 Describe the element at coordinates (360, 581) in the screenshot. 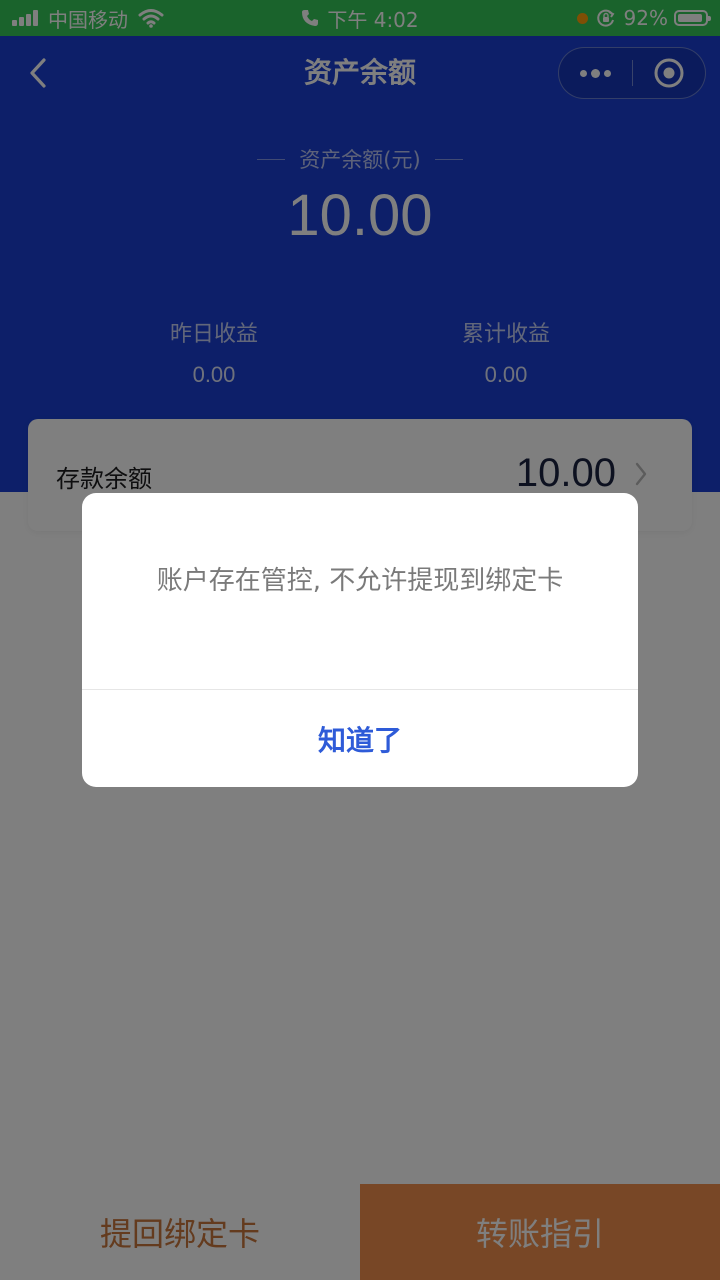

I see `dialog-message: 账户存在管控, 不允许提现到绑定卡` at that location.